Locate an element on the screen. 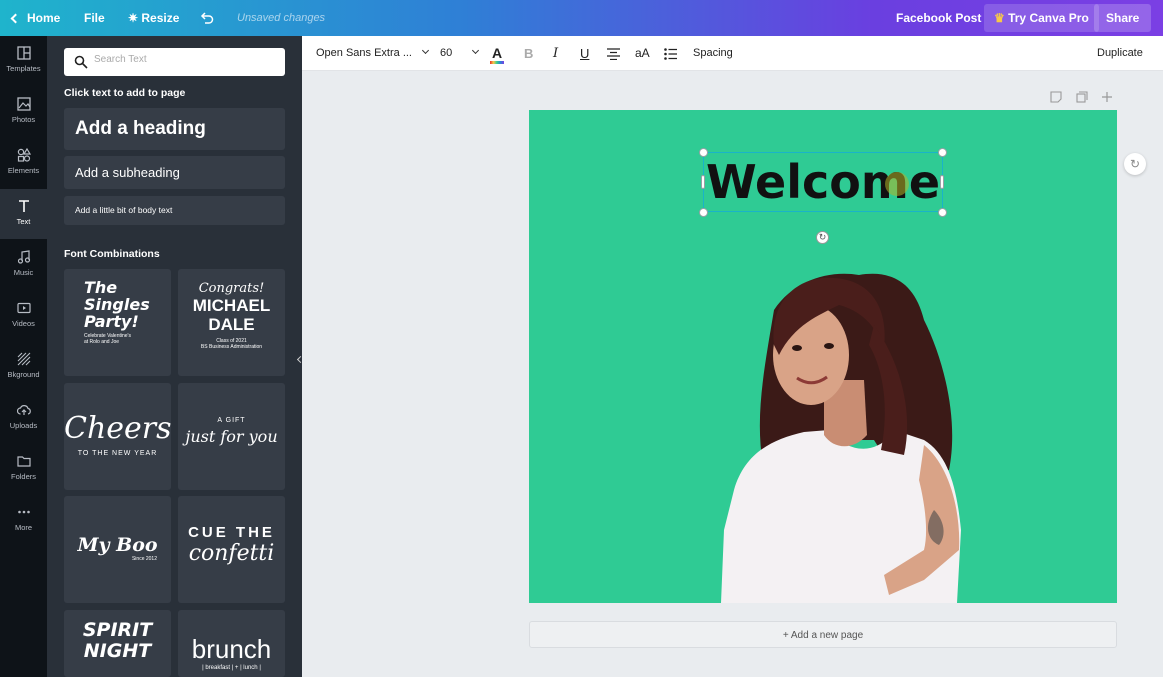 This screenshot has height=677, width=1163. duplicate-button: Duplicate is located at coordinates (1120, 53).